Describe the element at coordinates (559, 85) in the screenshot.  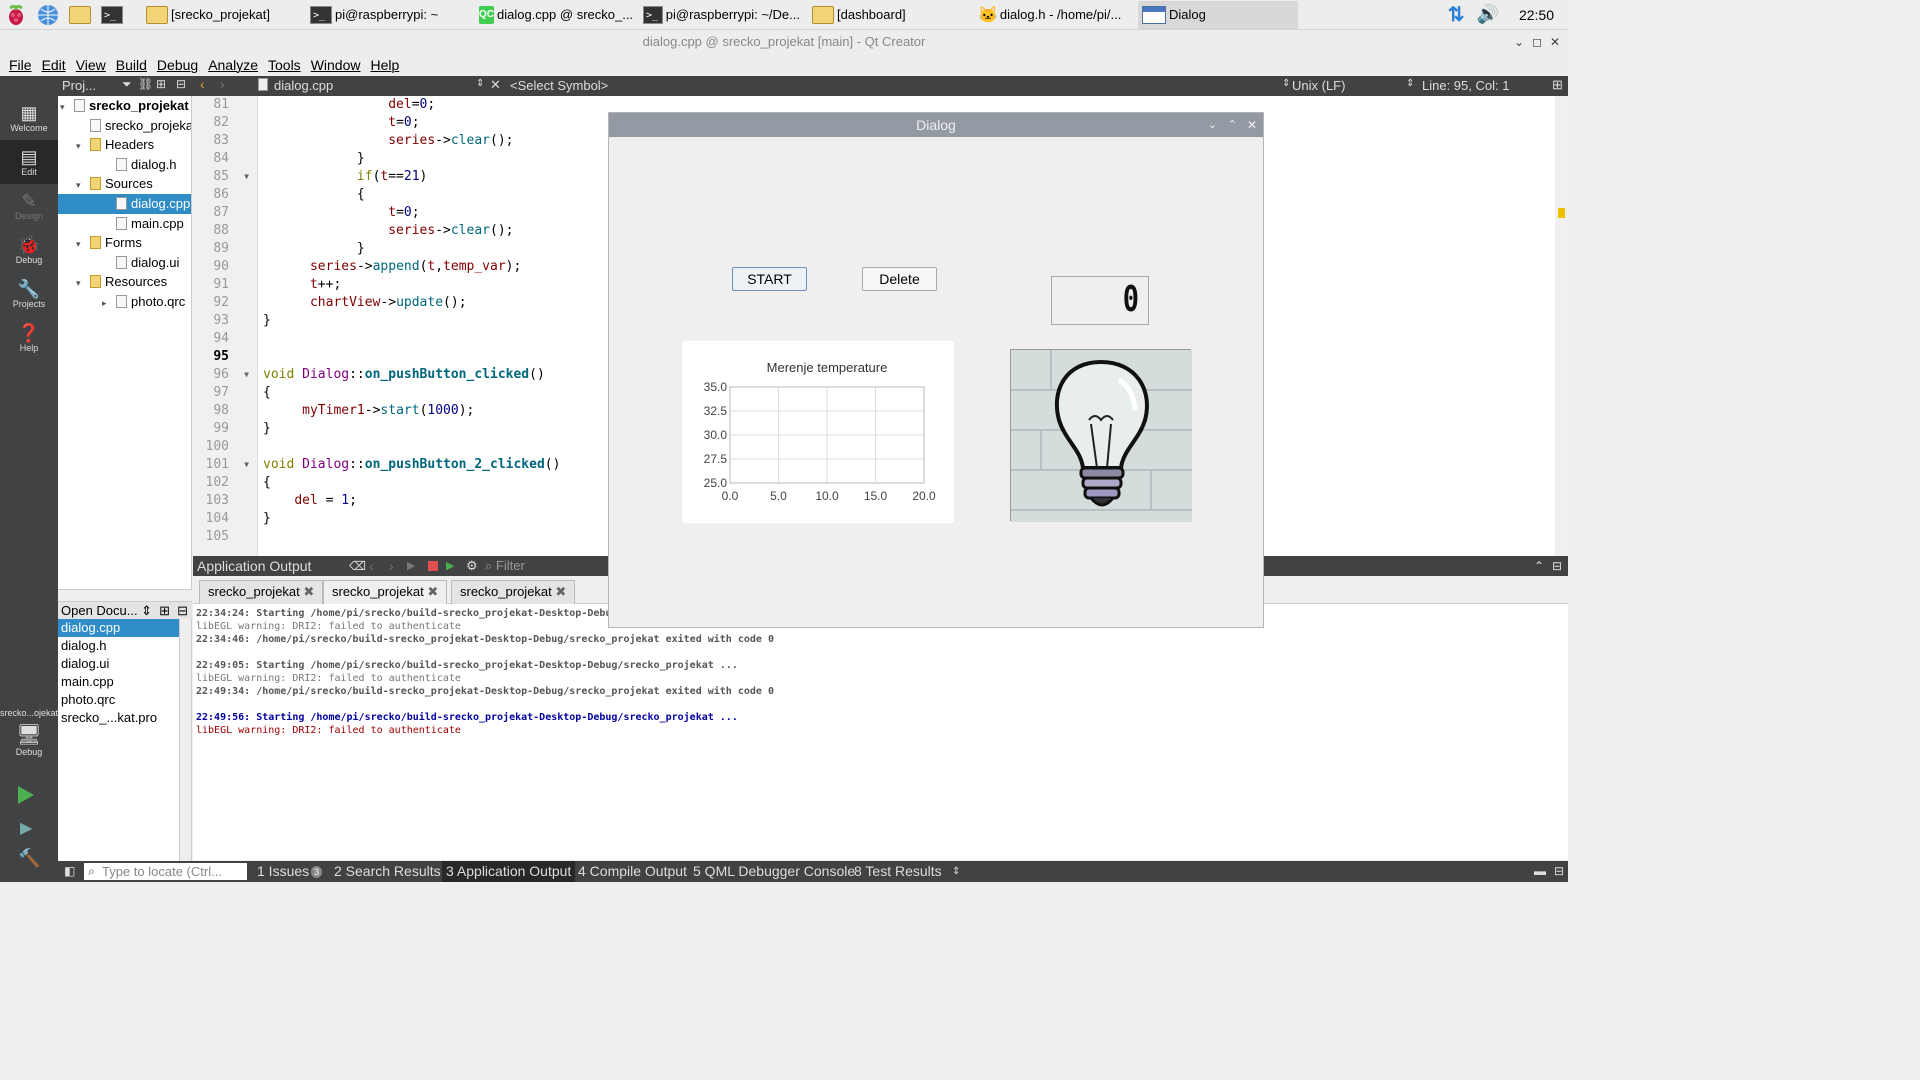
I see `symbol-selector: <Select Symbol>` at that location.